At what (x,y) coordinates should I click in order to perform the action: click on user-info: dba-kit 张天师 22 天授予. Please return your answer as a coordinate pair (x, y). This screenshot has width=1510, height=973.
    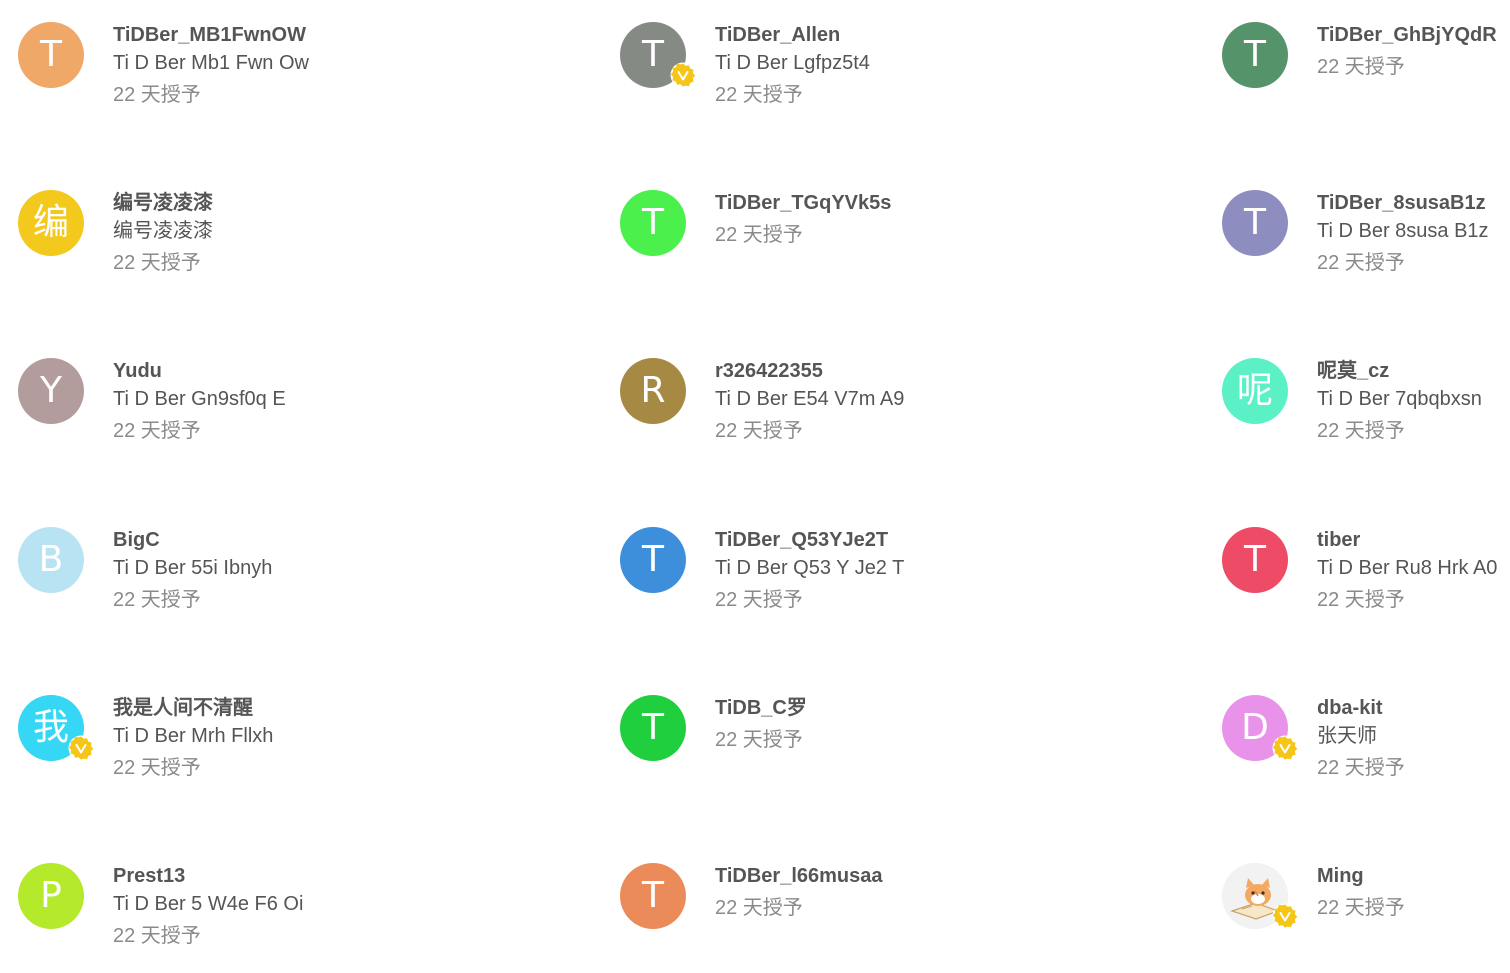
    Looking at the image, I should click on (1361, 737).